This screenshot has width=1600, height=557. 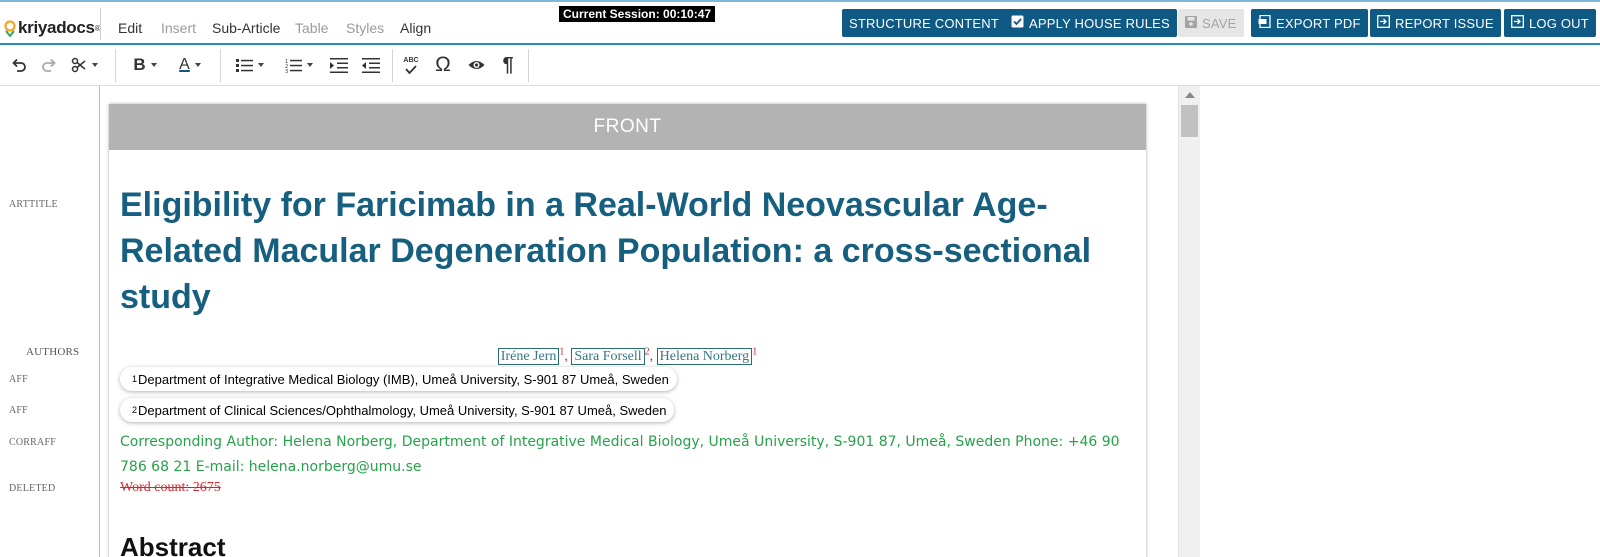 I want to click on save-button: SAVE, so click(x=1211, y=23).